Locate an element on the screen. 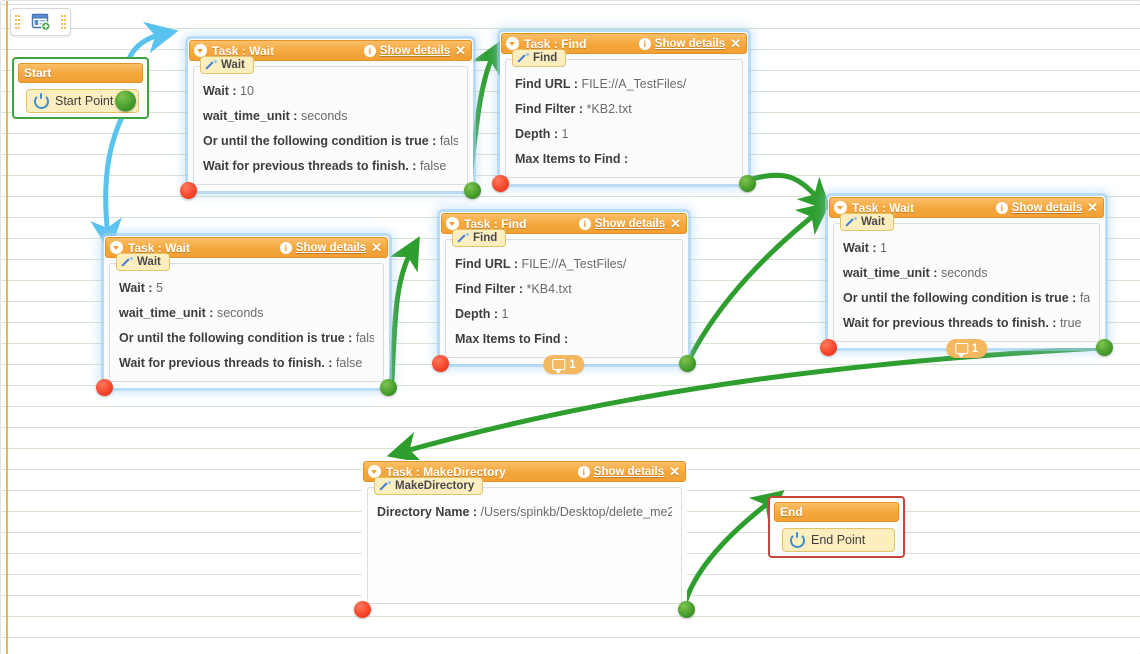  start-output-port is located at coordinates (125, 101).